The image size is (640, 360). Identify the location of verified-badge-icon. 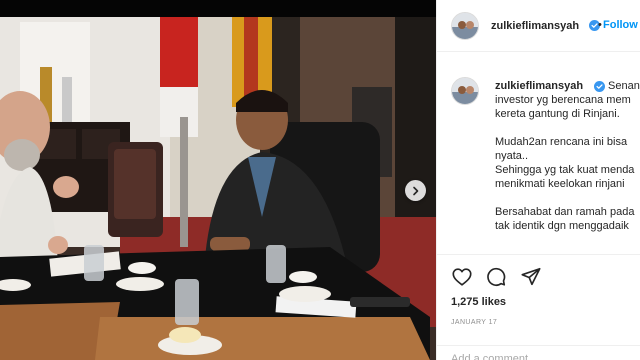
(599, 86).